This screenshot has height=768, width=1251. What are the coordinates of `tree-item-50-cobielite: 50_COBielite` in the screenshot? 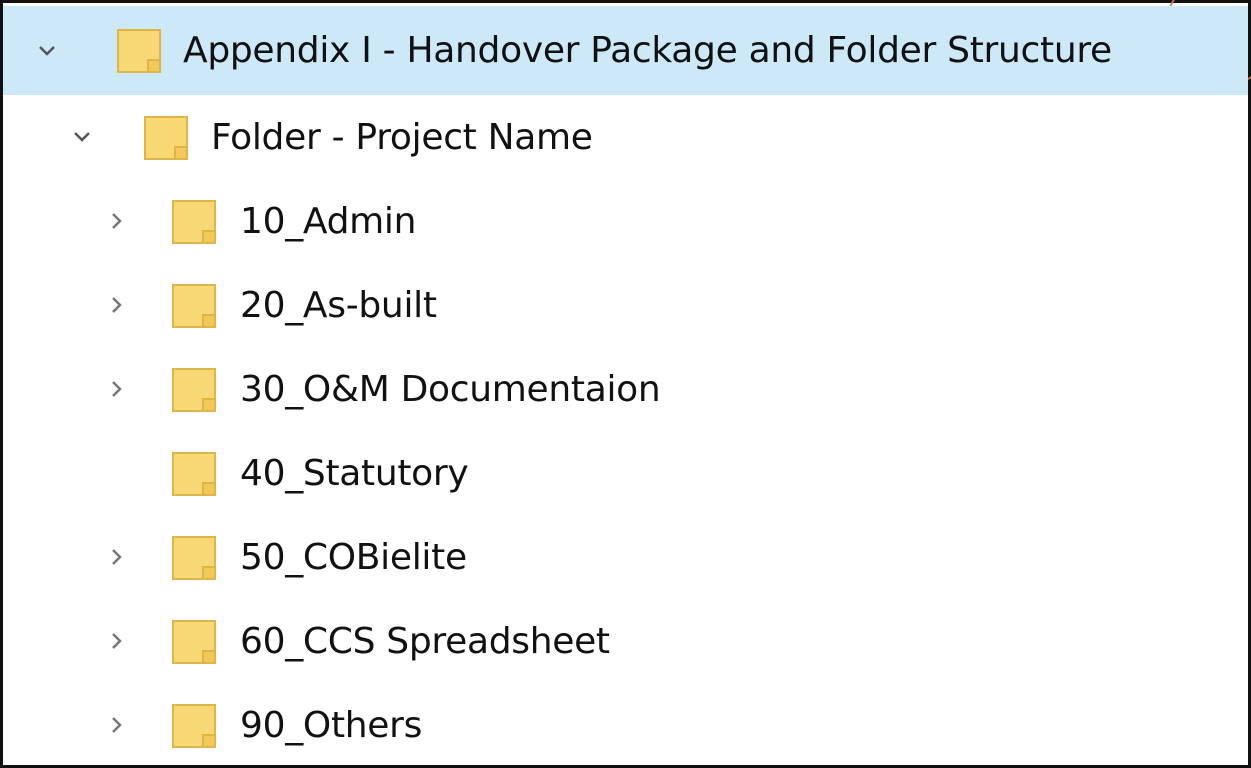 It's located at (625, 557).